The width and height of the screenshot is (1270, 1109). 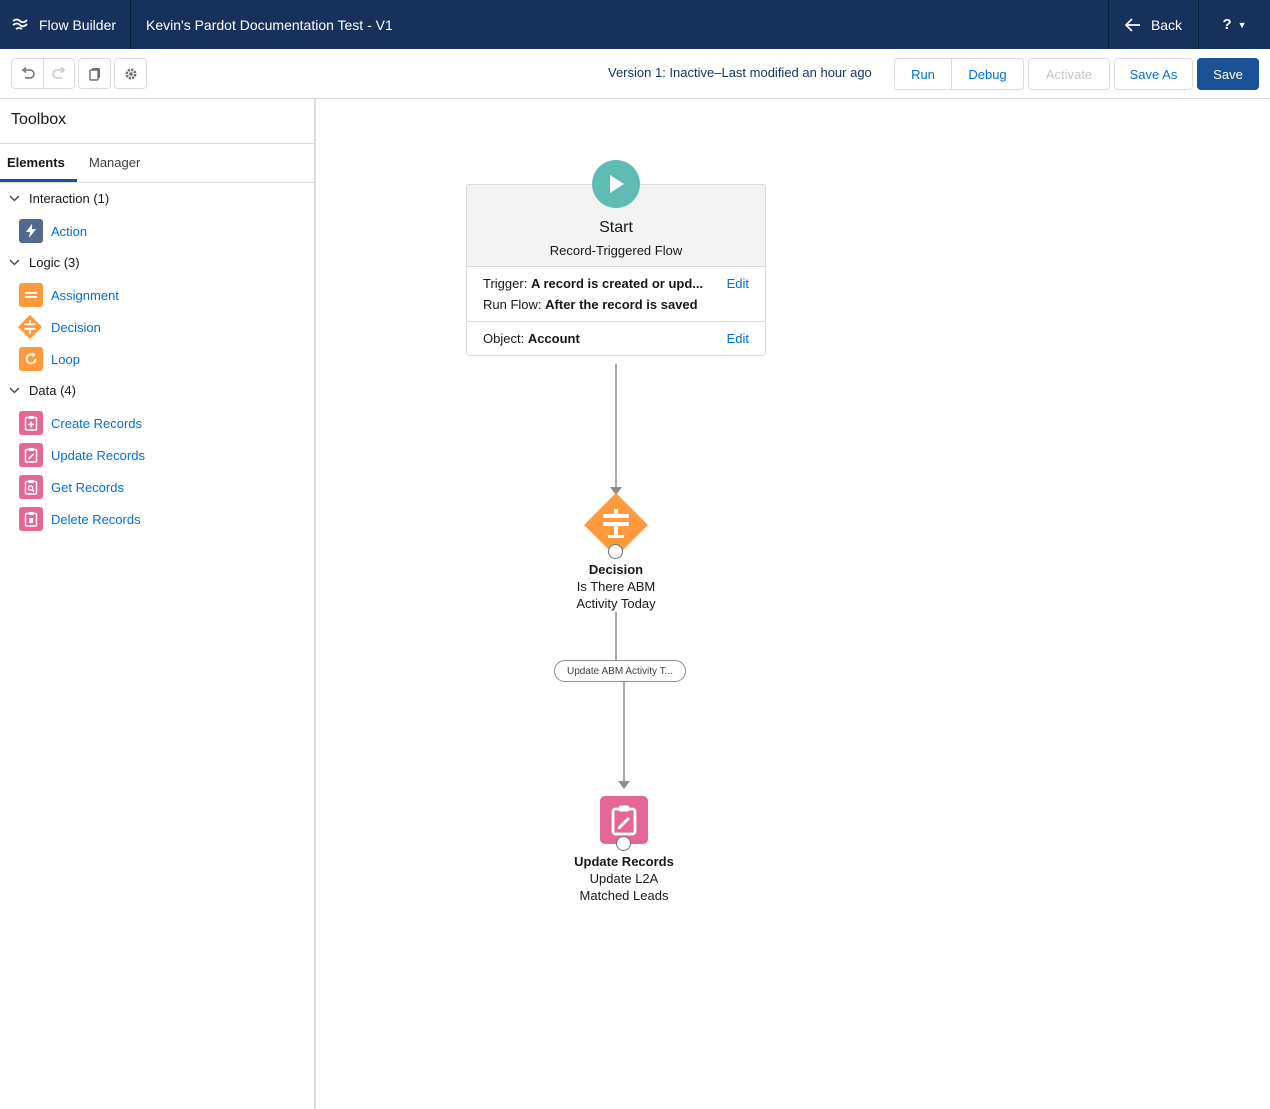 I want to click on decision-name-line2: Activity Today, so click(x=616, y=603).